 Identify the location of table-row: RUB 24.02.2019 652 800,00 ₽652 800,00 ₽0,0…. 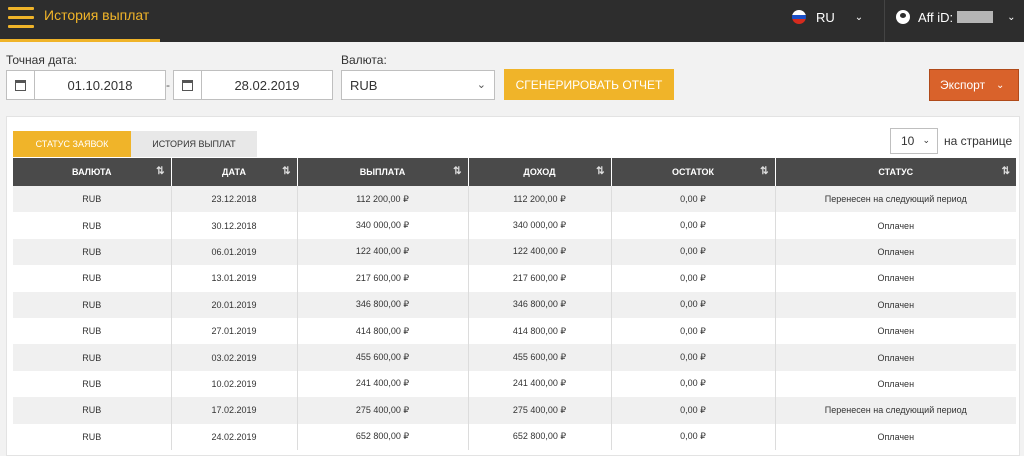
(514, 436).